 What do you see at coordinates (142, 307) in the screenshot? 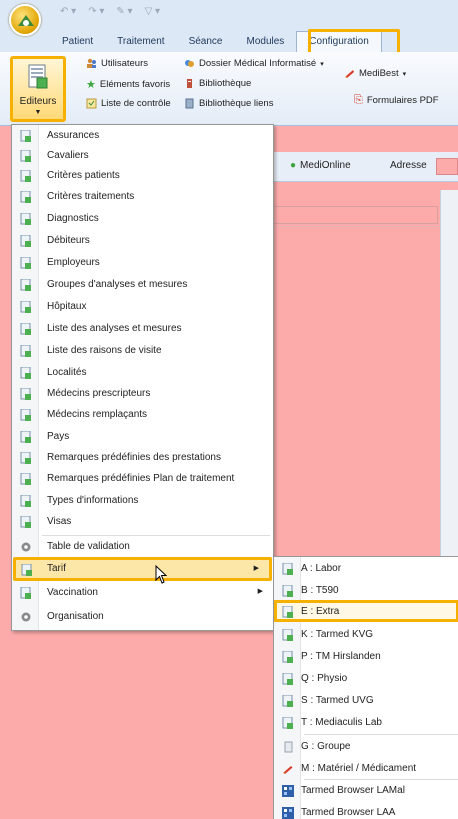
I see `menu-item-hopitaux: Hôpitaux` at bounding box center [142, 307].